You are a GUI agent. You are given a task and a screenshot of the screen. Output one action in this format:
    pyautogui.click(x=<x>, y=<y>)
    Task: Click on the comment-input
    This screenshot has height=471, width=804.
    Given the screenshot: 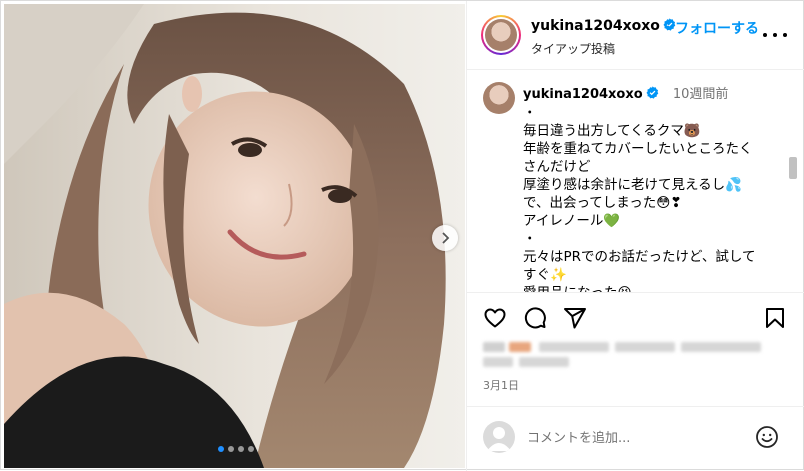 What is the action you would take?
    pyautogui.click(x=637, y=438)
    